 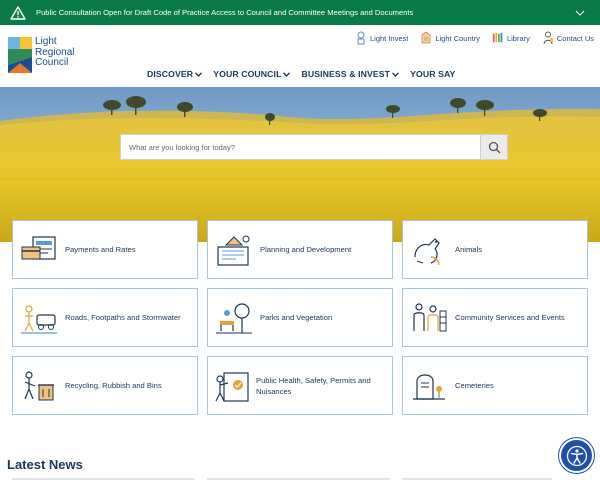 I want to click on community-icon, so click(x=429, y=318).